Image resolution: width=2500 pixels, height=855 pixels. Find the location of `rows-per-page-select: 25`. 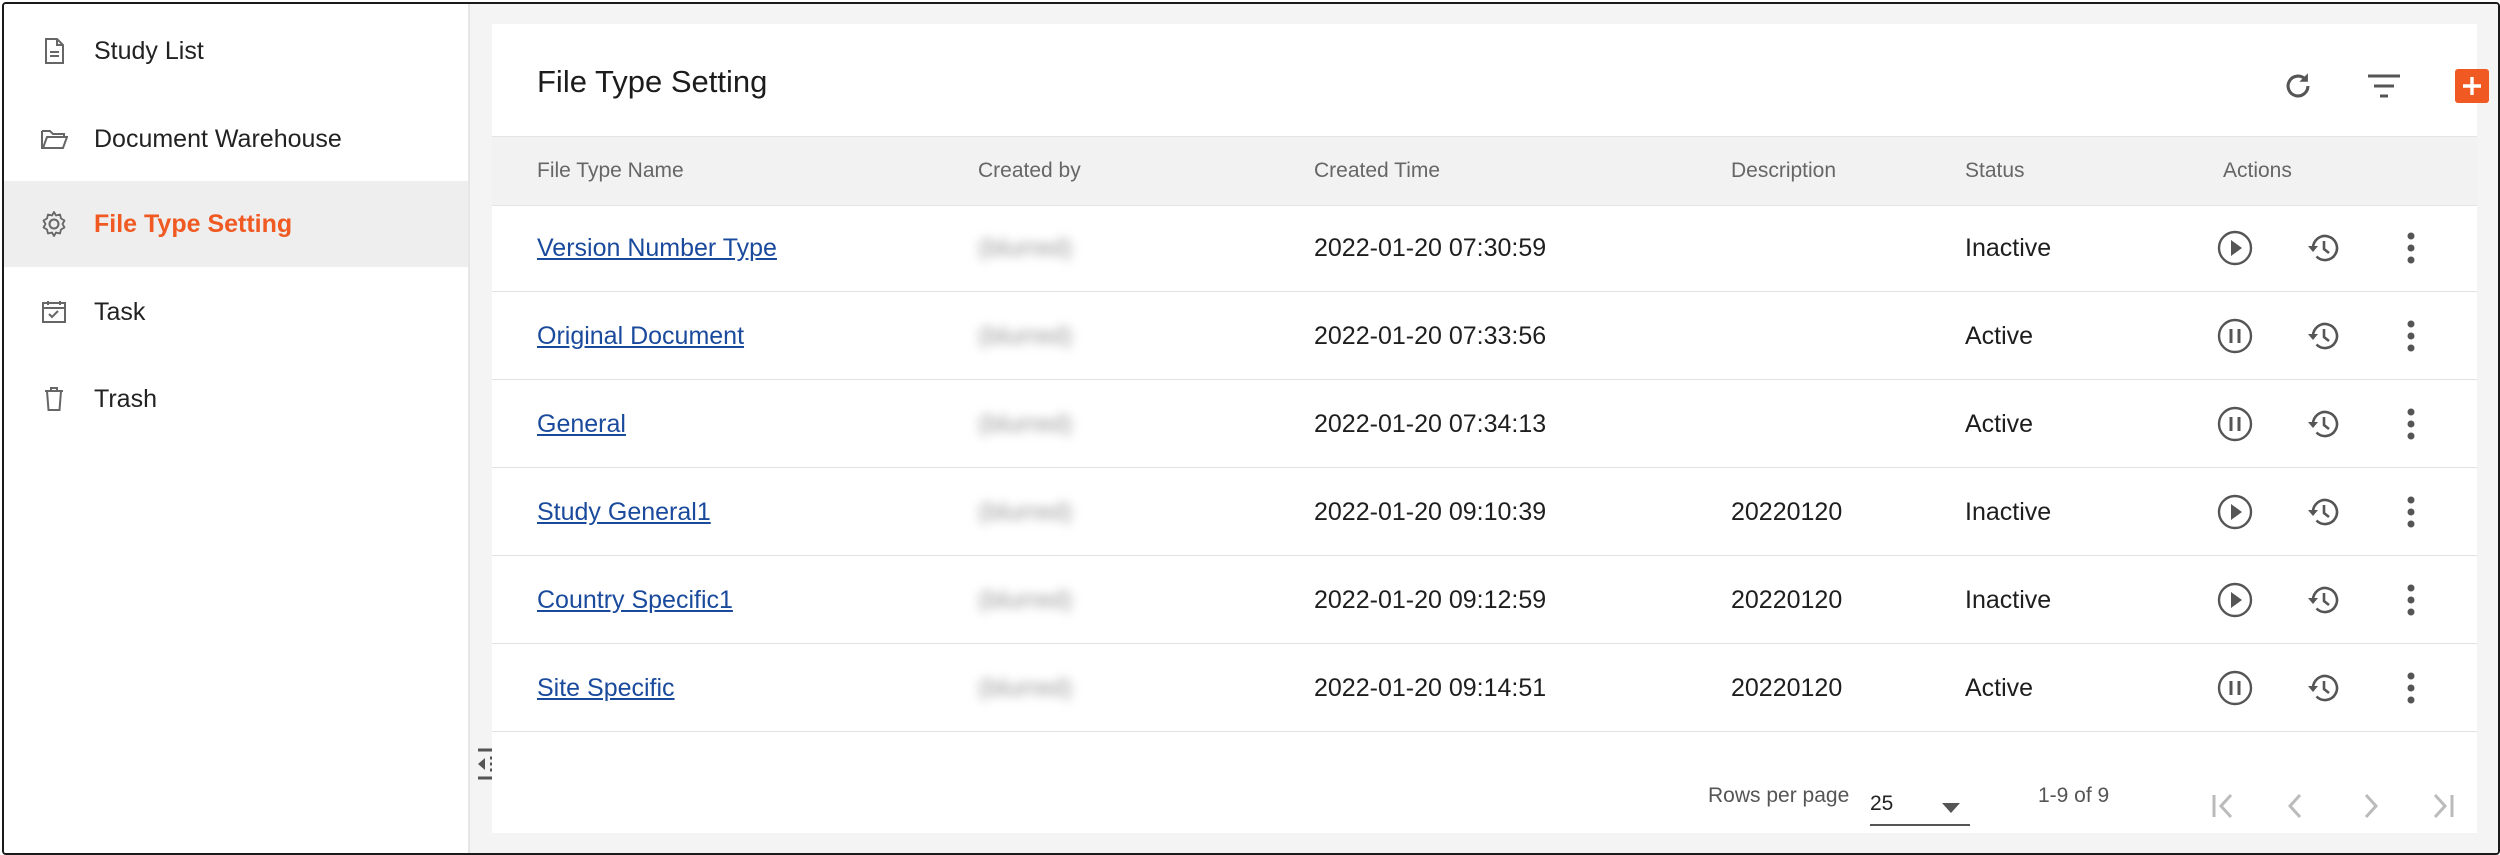

rows-per-page-select: 25 is located at coordinates (1920, 806).